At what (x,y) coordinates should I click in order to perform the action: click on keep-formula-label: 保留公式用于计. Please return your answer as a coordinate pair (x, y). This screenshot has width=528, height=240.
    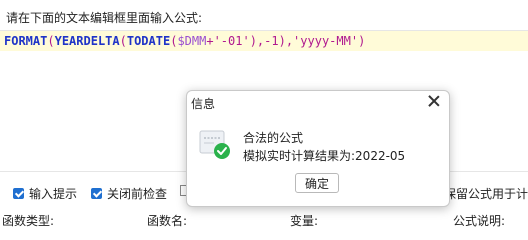
    Looking at the image, I should click on (486, 194).